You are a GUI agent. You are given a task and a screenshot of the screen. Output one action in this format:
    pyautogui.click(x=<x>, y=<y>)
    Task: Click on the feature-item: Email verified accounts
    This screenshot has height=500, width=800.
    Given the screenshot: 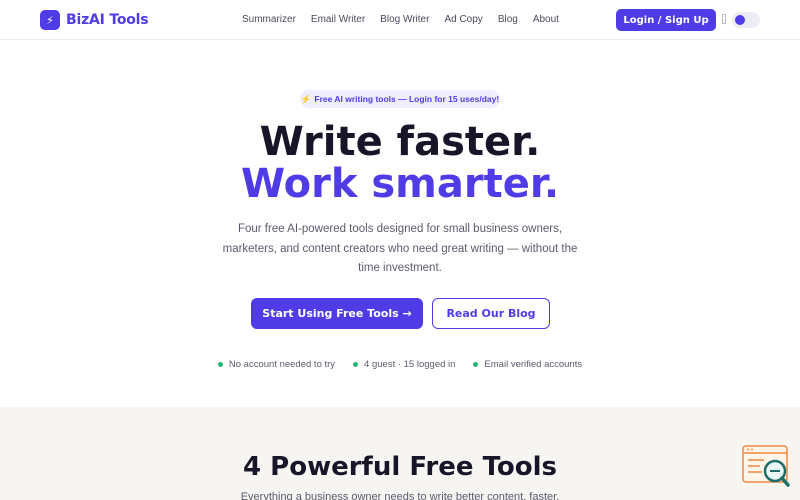 What is the action you would take?
    pyautogui.click(x=527, y=364)
    